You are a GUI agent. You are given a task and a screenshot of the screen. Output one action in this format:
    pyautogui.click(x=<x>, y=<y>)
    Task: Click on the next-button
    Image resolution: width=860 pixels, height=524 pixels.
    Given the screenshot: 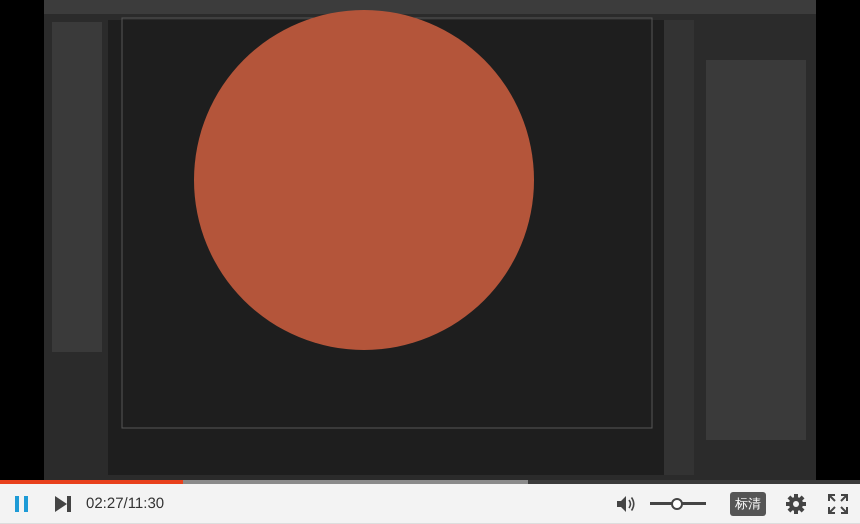 What is the action you would take?
    pyautogui.click(x=63, y=503)
    